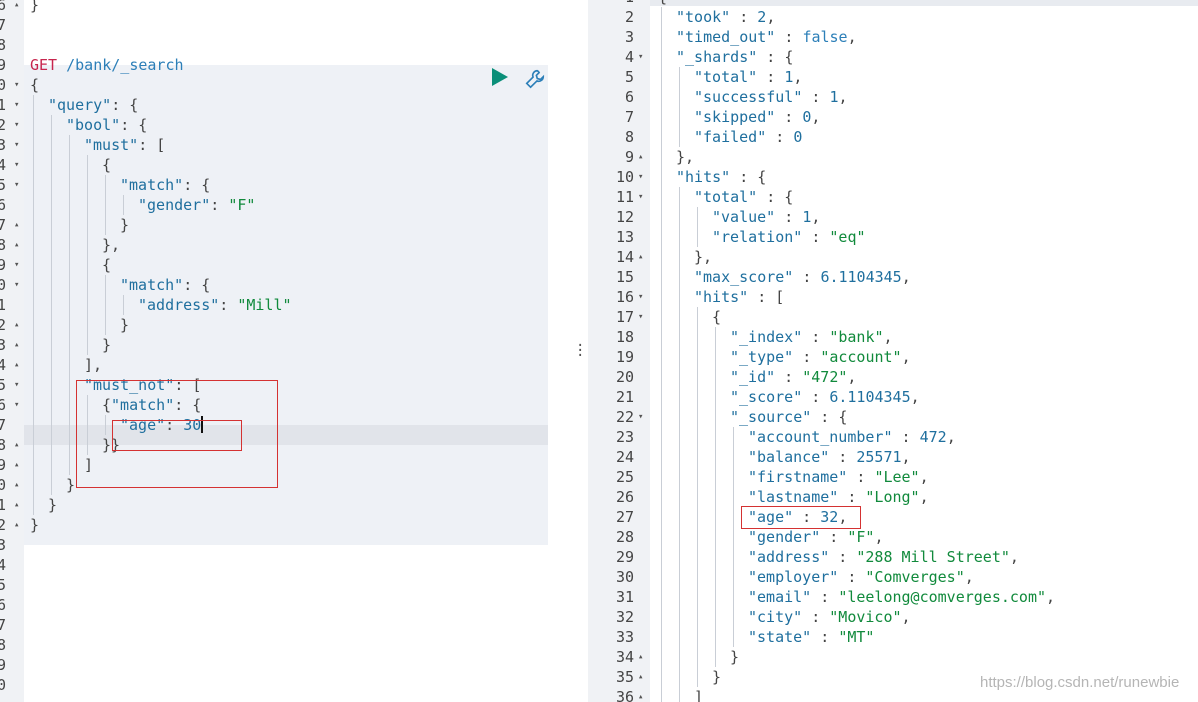  Describe the element at coordinates (825, 377) in the screenshot. I see `code-token: "472"` at that location.